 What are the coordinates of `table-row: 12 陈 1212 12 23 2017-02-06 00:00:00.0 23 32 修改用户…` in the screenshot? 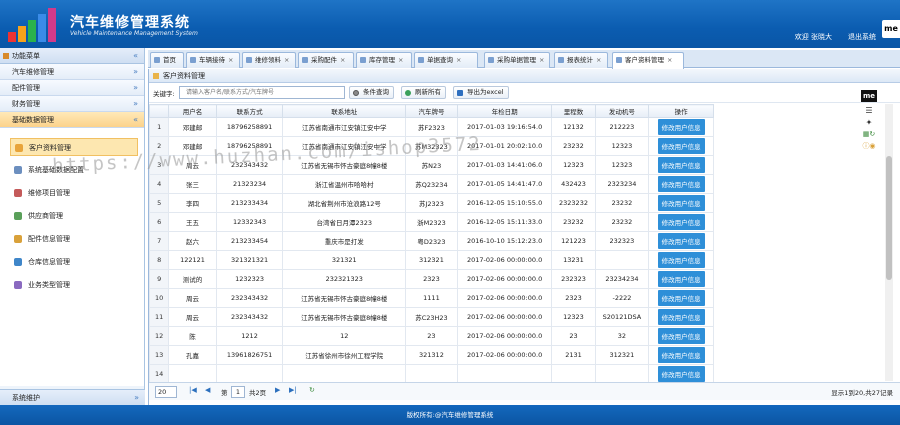 It's located at (431, 336).